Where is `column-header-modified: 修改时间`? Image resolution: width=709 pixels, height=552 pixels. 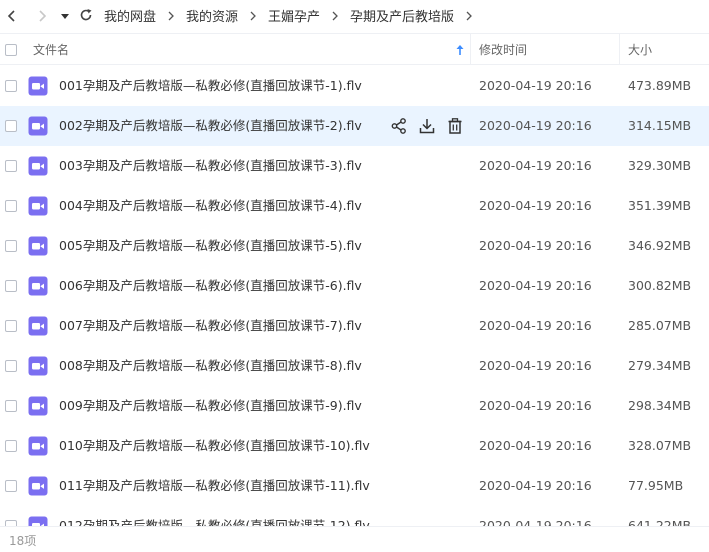
column-header-modified: 修改时间 is located at coordinates (503, 49).